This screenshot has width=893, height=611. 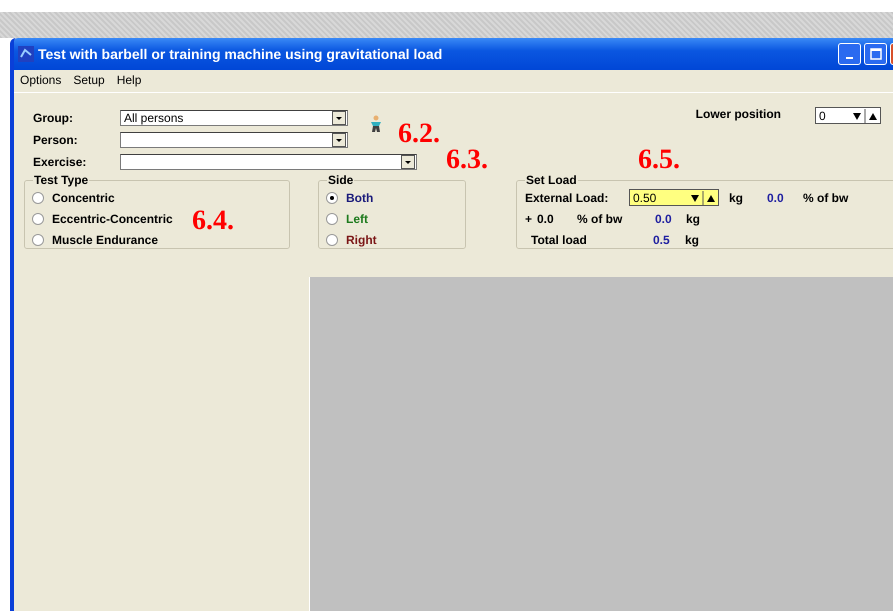 What do you see at coordinates (419, 134) in the screenshot?
I see `annotation-label: 6.2.` at bounding box center [419, 134].